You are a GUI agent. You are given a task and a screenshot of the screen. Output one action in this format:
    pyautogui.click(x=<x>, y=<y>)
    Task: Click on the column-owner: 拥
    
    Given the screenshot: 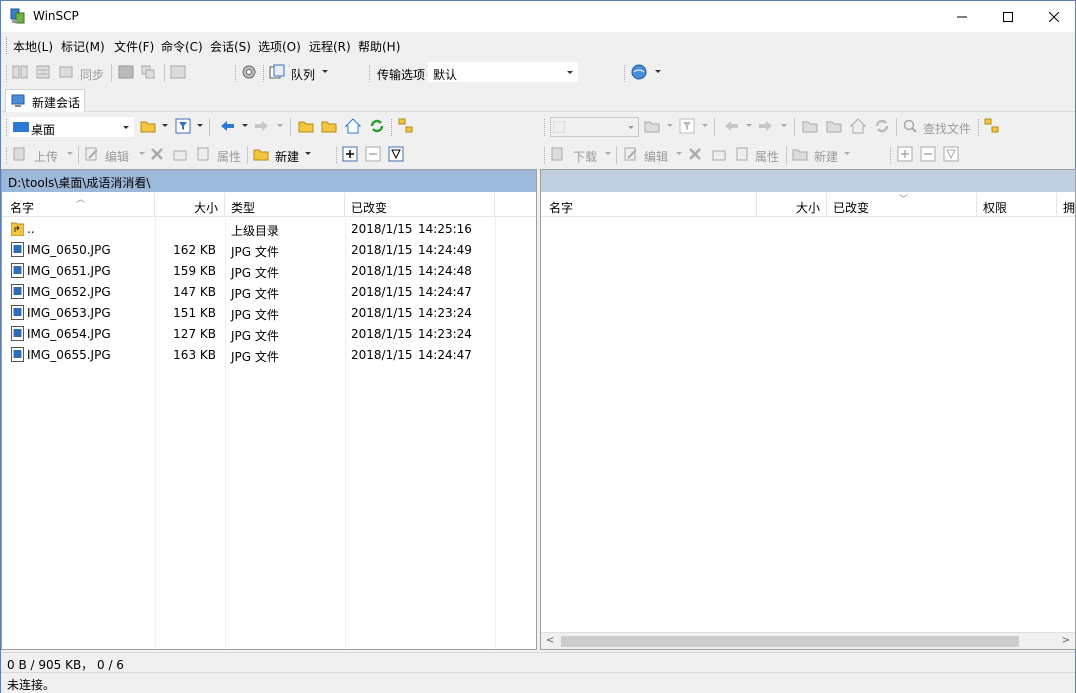 What is the action you would take?
    pyautogui.click(x=1066, y=205)
    